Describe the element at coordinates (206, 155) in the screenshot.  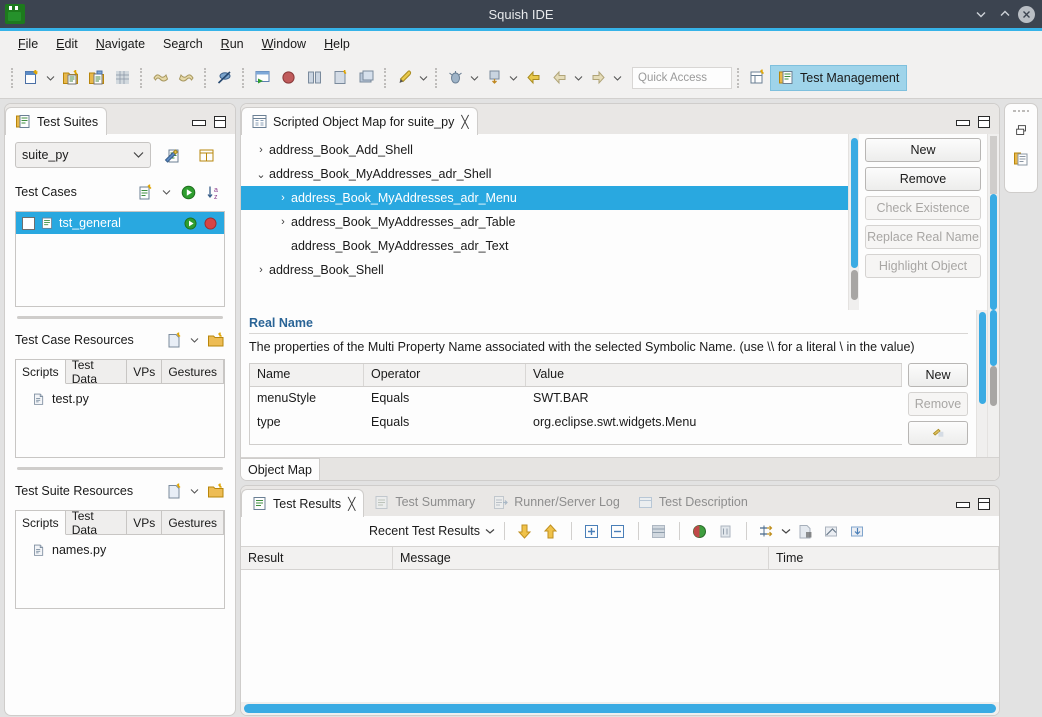
I see `suite-table-icon` at that location.